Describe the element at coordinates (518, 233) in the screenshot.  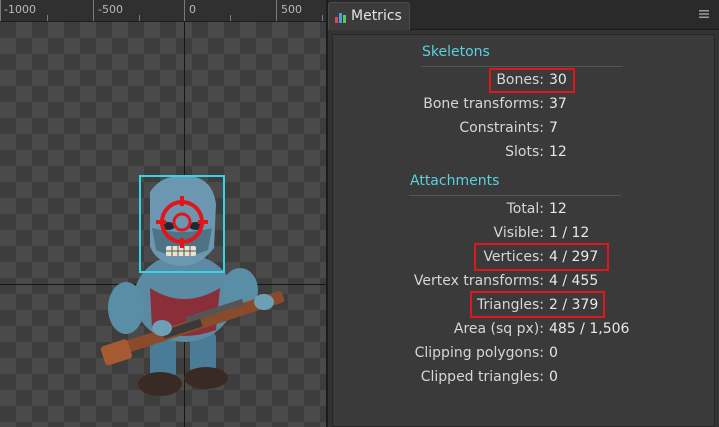
I see `metric-label: Visible:` at that location.